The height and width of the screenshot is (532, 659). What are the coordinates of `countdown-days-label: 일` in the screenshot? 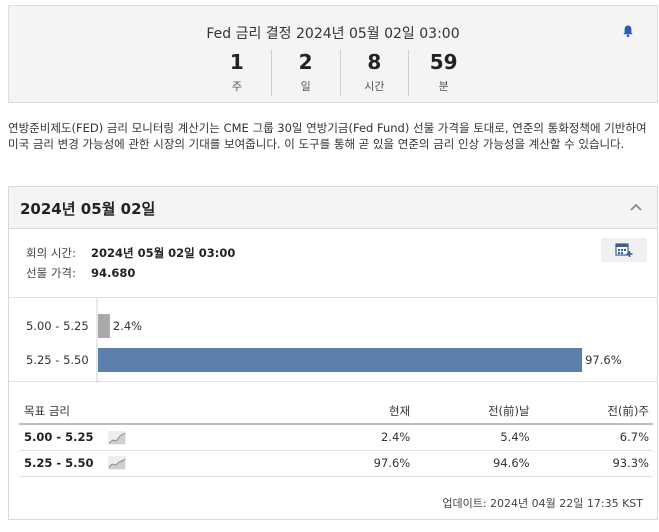 It's located at (305, 86).